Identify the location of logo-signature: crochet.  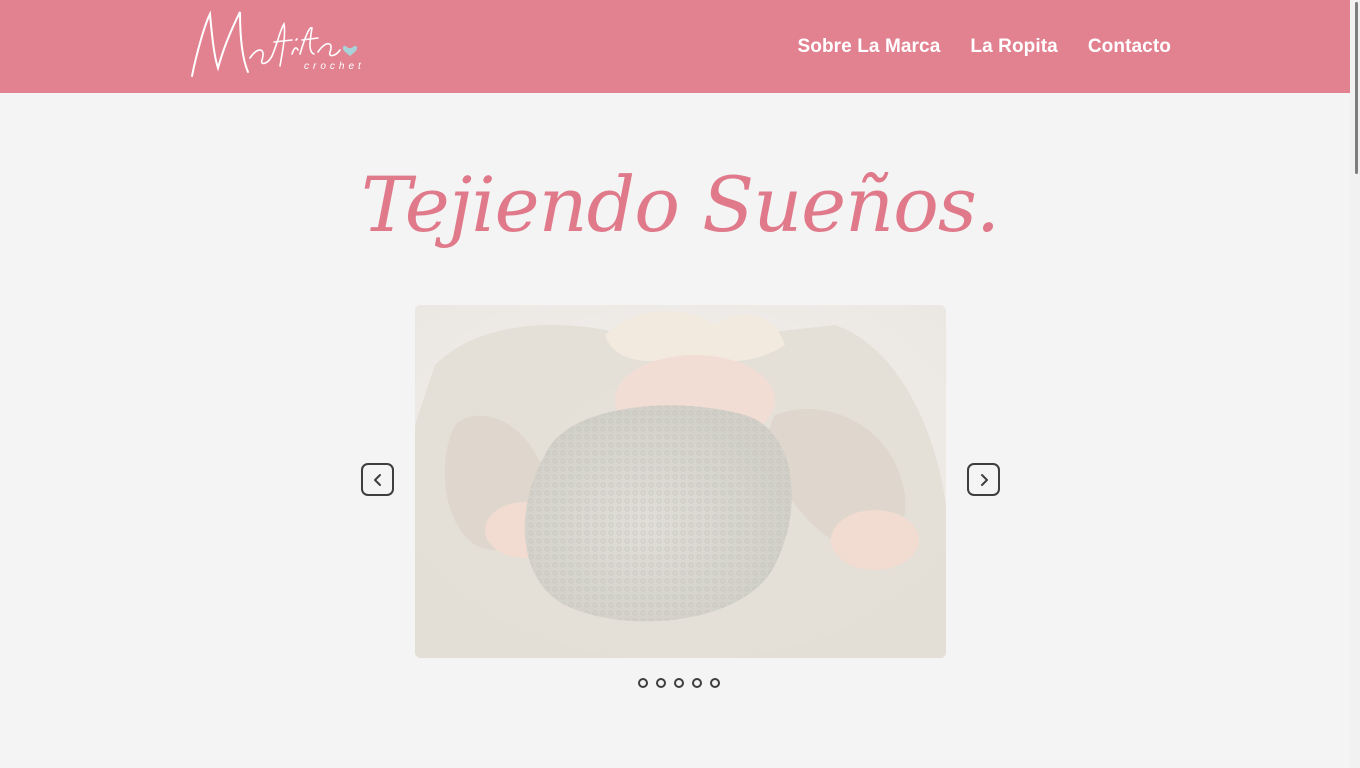
(278, 43).